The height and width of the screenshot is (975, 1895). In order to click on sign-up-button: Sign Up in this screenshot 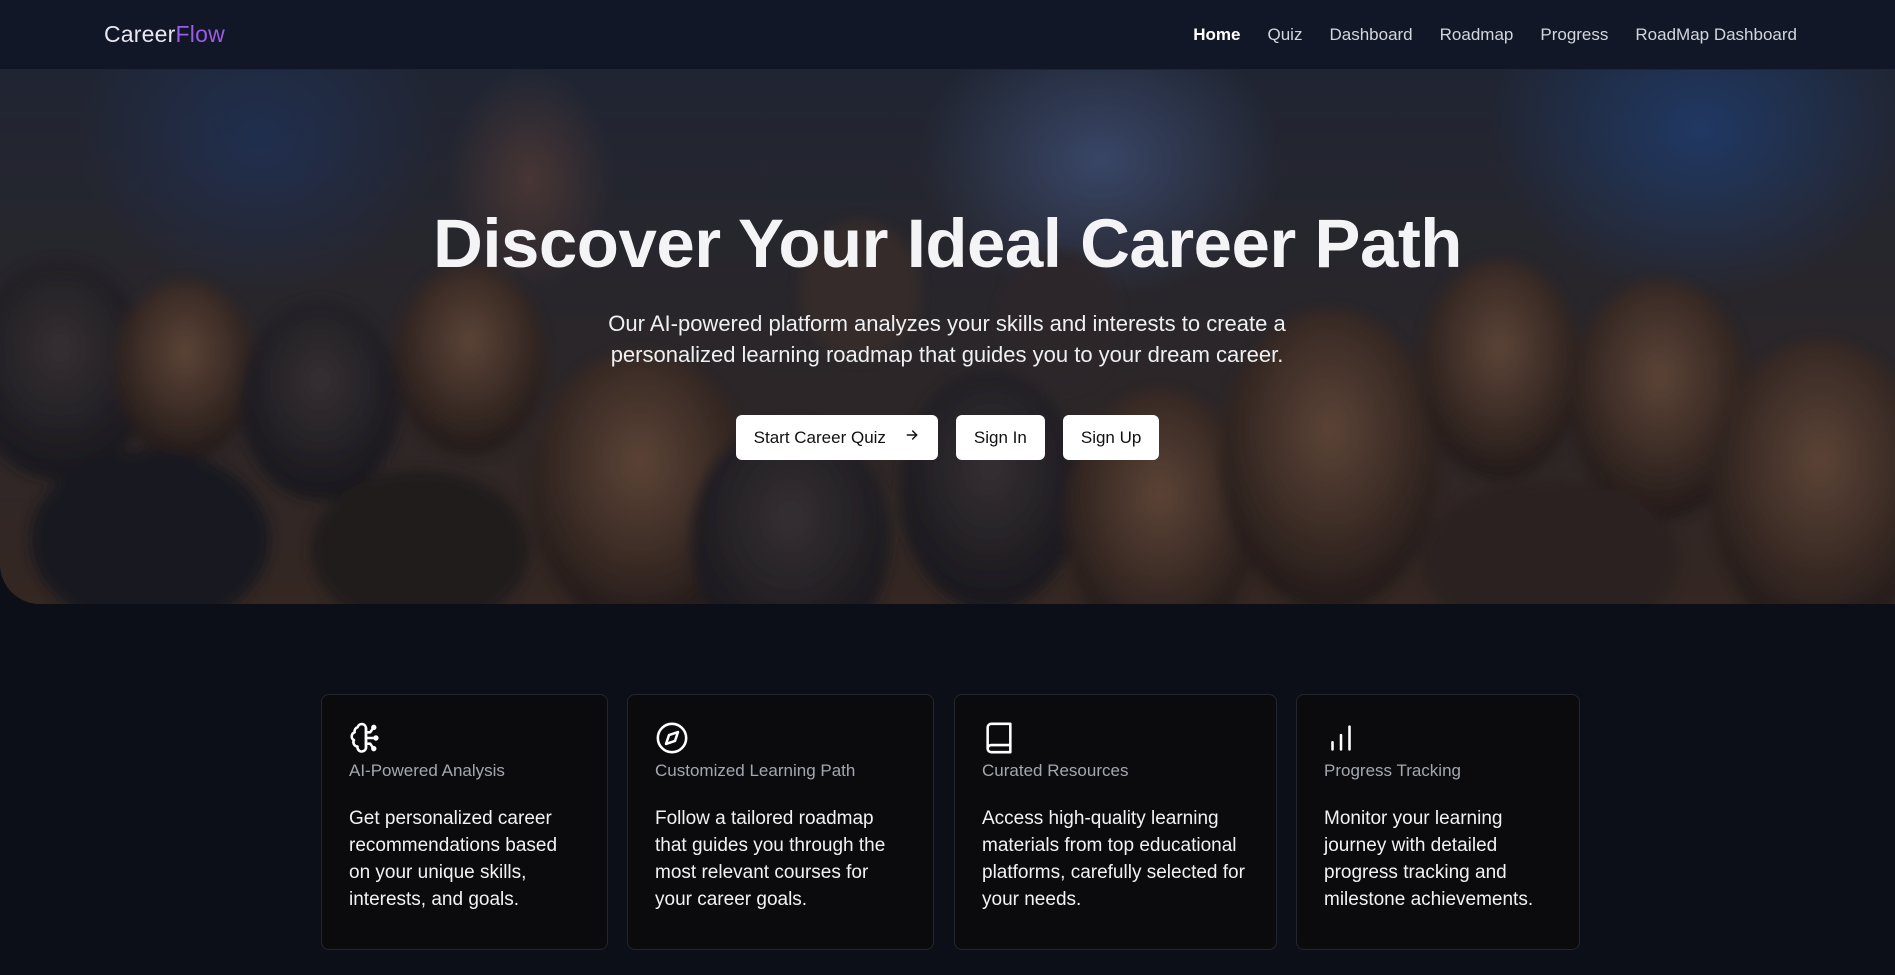, I will do `click(1111, 437)`.